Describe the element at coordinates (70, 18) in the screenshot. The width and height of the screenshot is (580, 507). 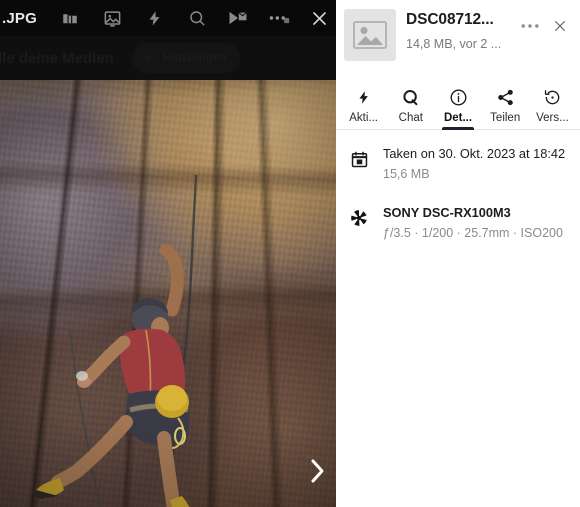
I see `folder-icon` at that location.